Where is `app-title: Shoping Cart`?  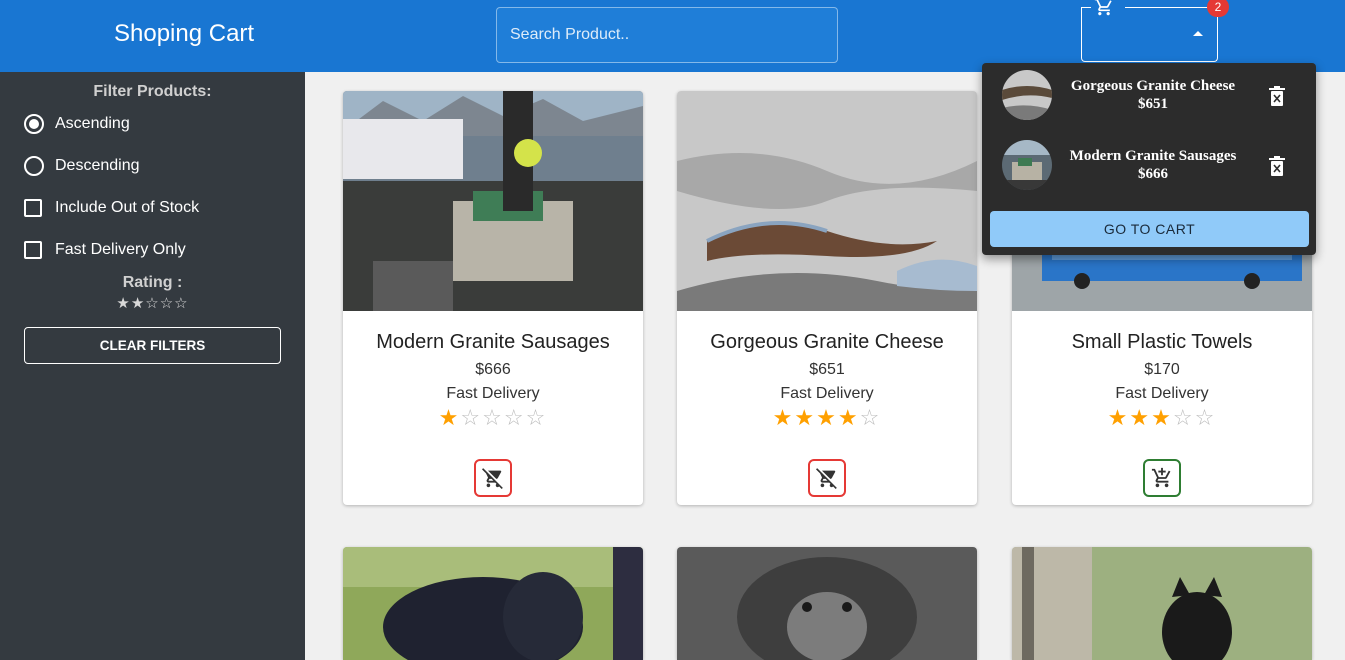
app-title: Shoping Cart is located at coordinates (184, 34).